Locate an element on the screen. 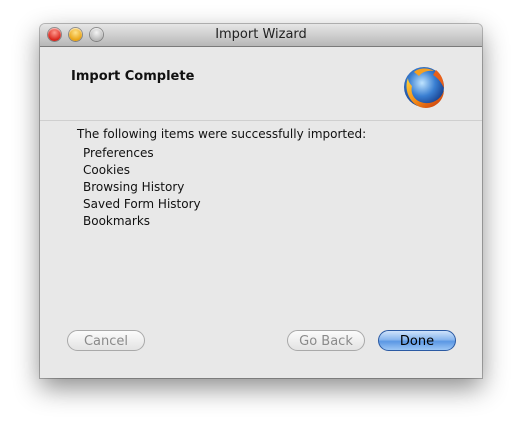  done-button: Done is located at coordinates (417, 340).